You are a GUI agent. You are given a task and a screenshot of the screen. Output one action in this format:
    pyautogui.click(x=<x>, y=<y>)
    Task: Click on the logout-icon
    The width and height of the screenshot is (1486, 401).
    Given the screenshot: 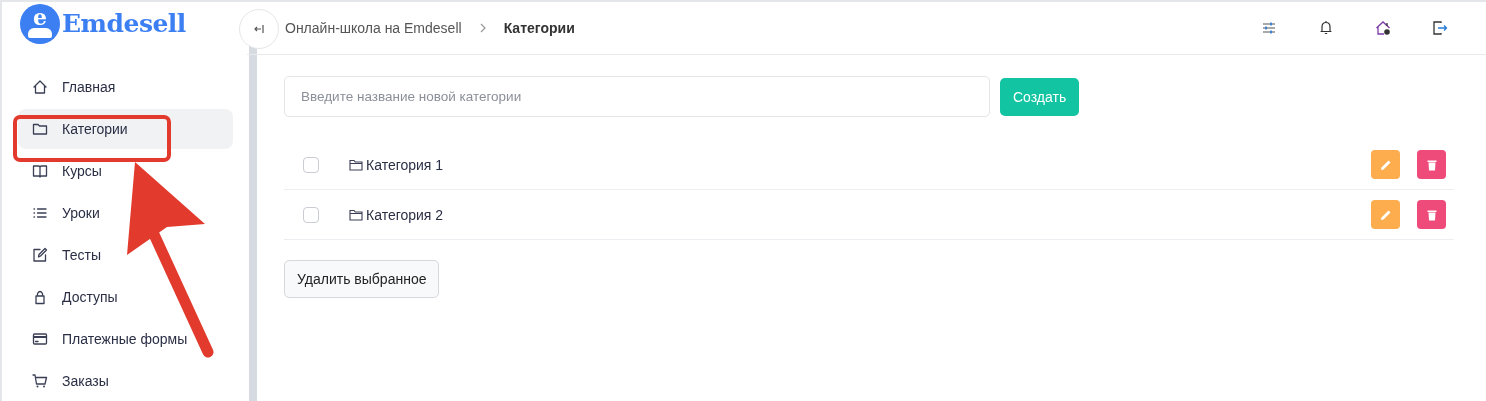 What is the action you would take?
    pyautogui.click(x=1440, y=28)
    